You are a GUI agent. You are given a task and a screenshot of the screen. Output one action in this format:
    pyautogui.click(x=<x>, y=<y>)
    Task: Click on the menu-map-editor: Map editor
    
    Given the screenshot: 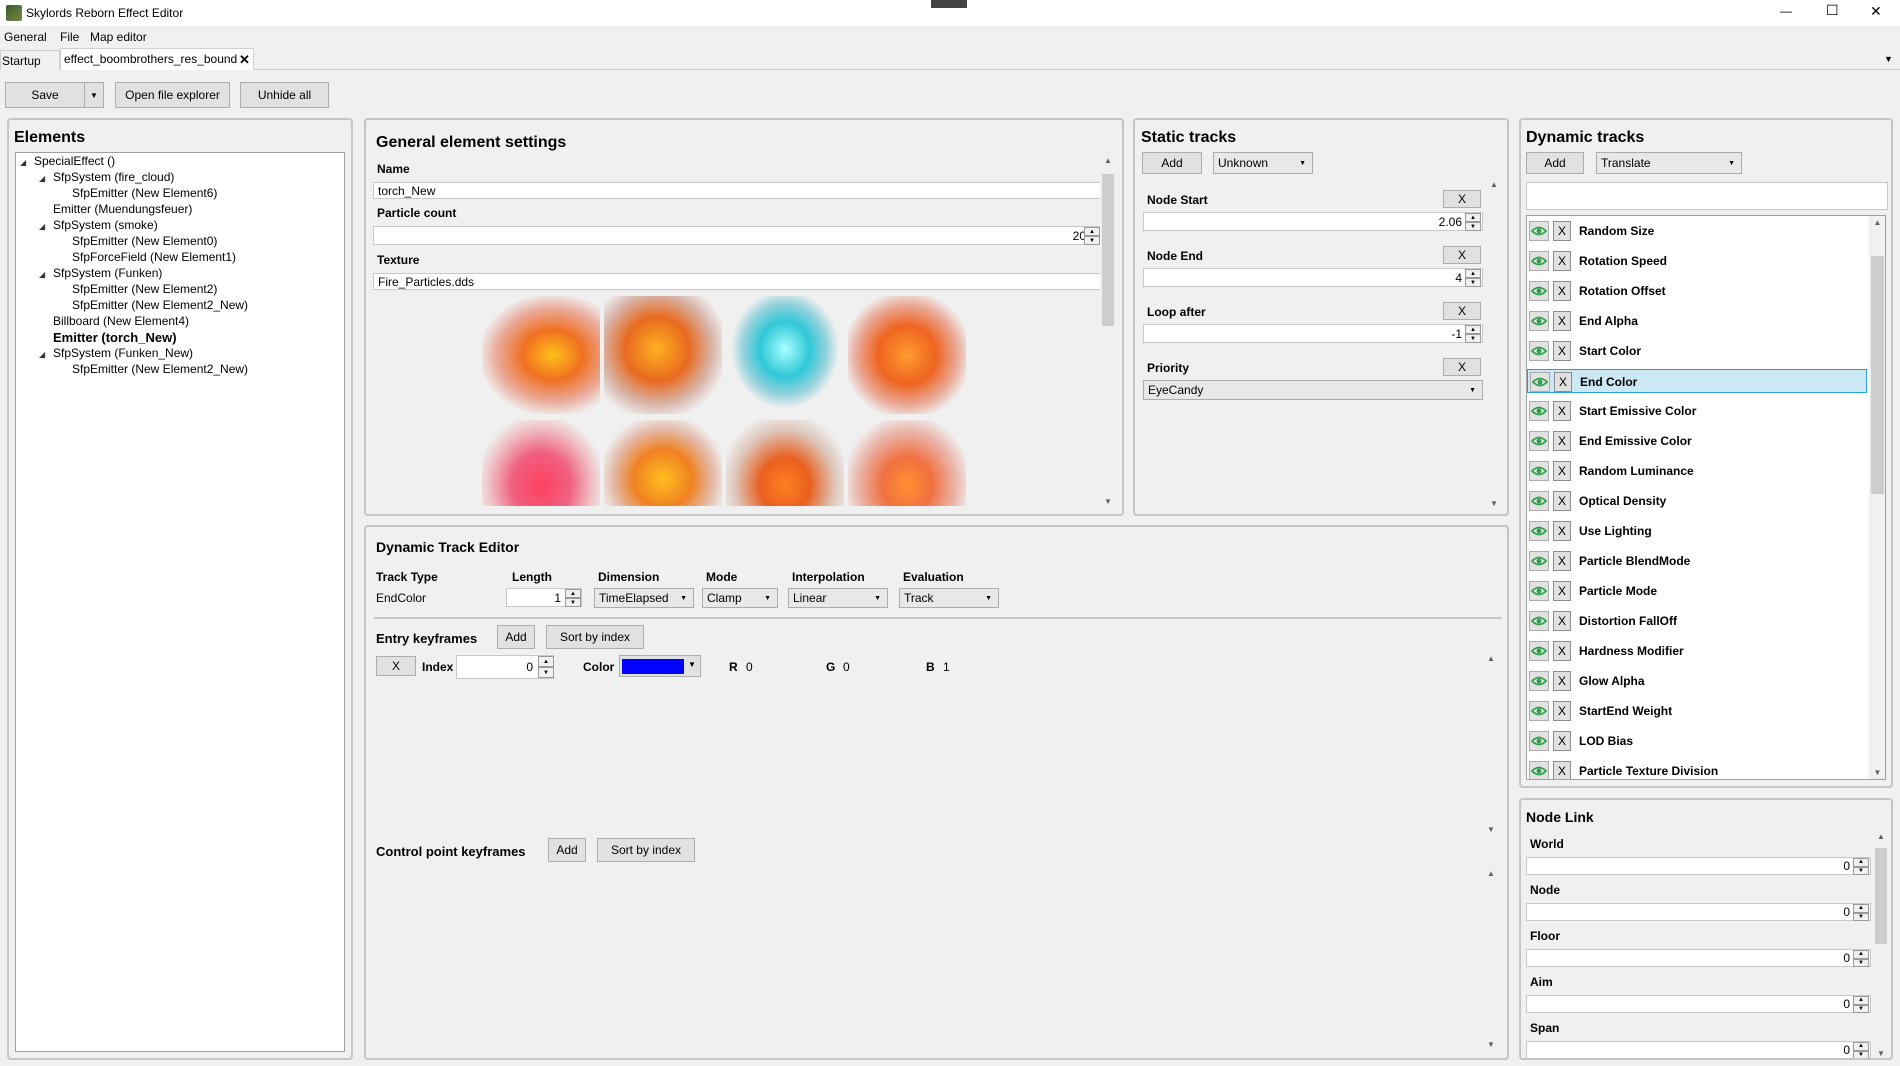 What is the action you would take?
    pyautogui.click(x=118, y=37)
    